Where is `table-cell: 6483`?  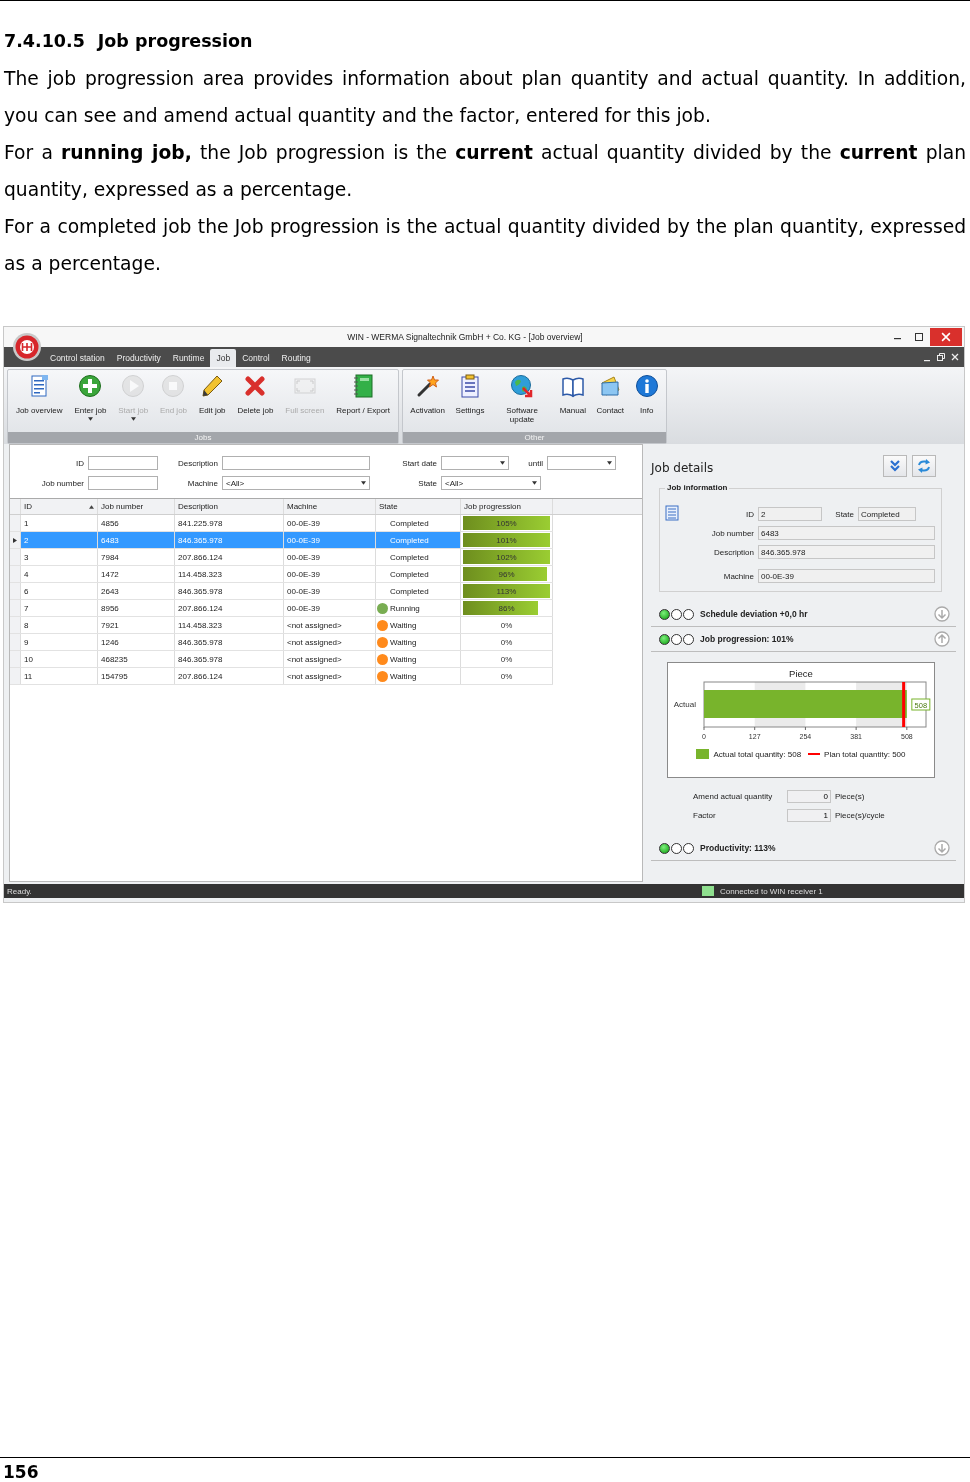
table-cell: 6483 is located at coordinates (136, 540).